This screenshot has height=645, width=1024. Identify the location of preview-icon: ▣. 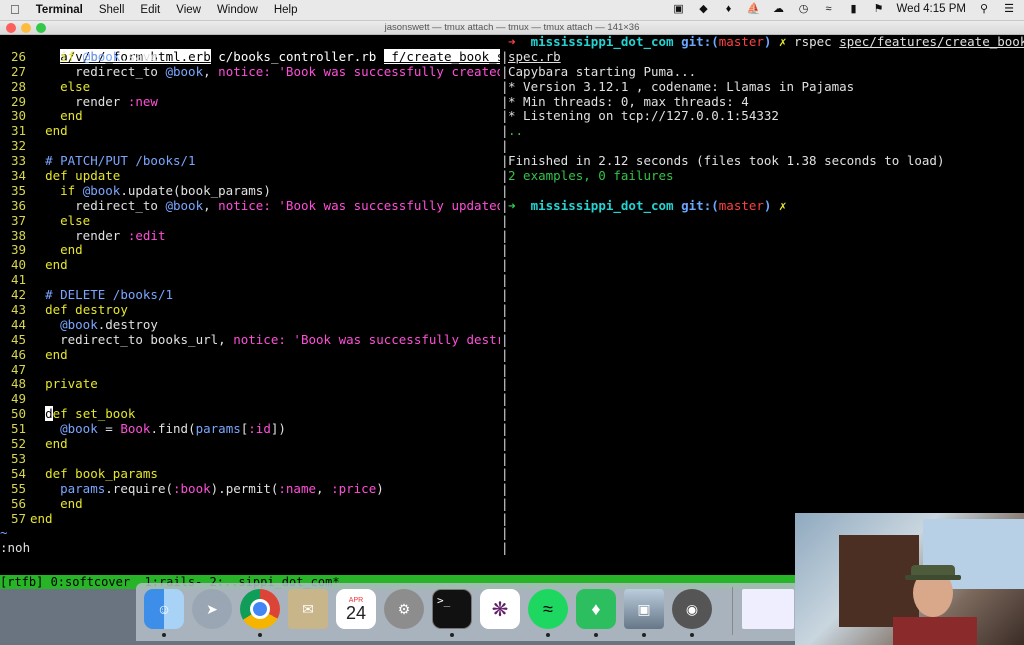
(644, 609).